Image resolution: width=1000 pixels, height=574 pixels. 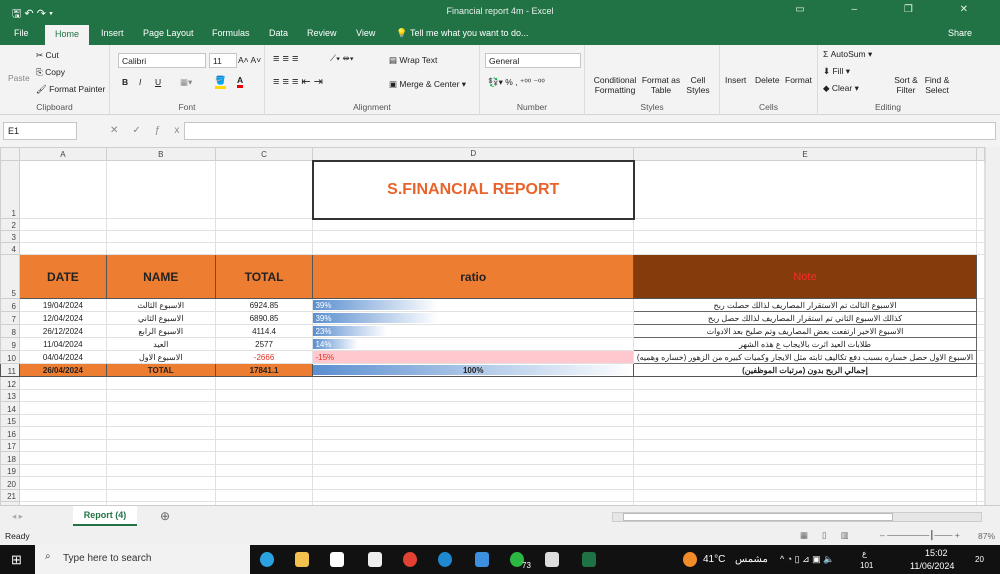 I want to click on total-cell: 6924.85, so click(x=264, y=305).